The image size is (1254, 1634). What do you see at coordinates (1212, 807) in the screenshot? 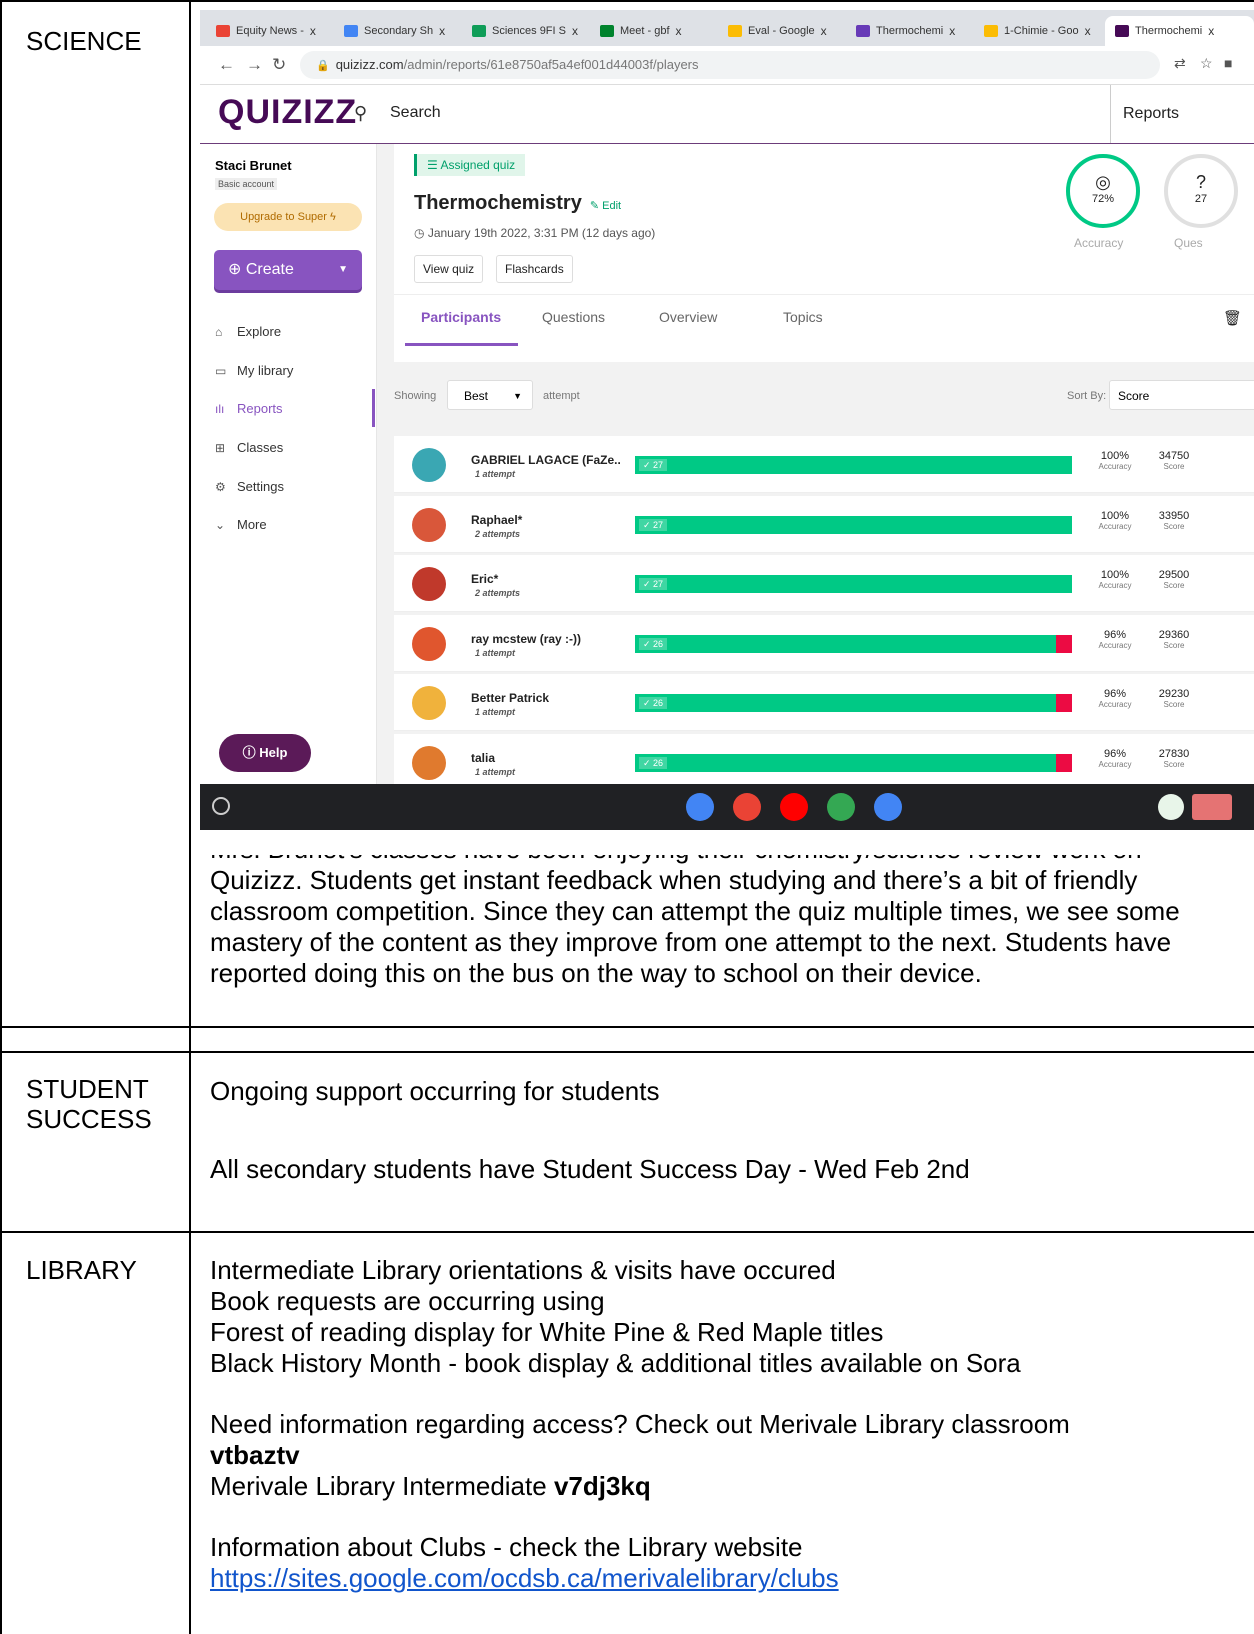
I see `status-tray` at bounding box center [1212, 807].